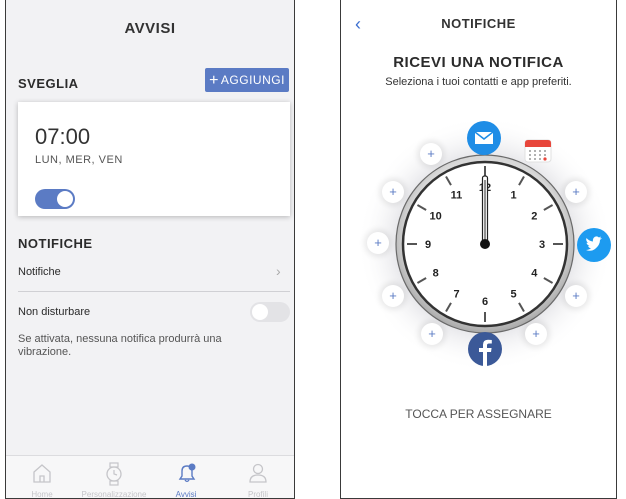  What do you see at coordinates (258, 473) in the screenshot?
I see `profile-icon` at bounding box center [258, 473].